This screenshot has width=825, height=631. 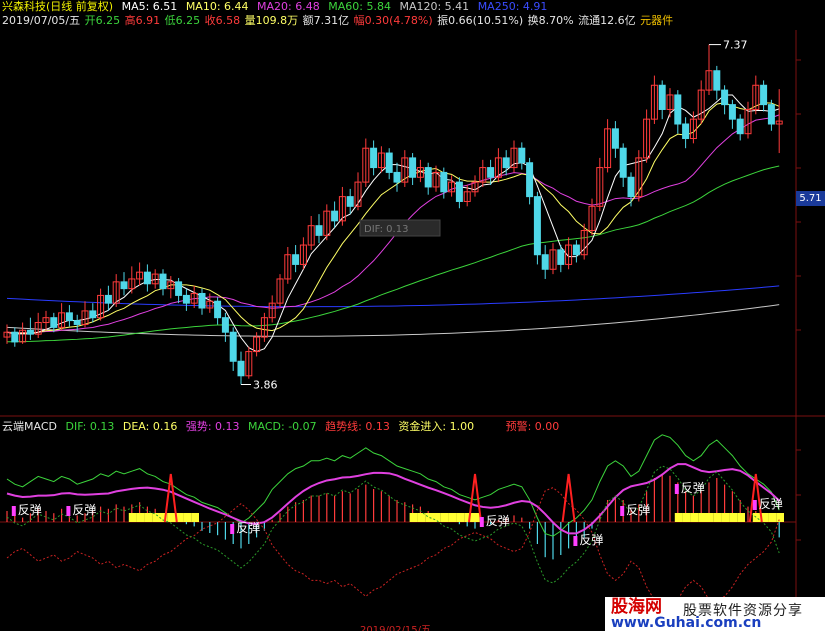 What do you see at coordinates (686, 623) in the screenshot?
I see `watermark-url: www.Guhai.com.cn` at bounding box center [686, 623].